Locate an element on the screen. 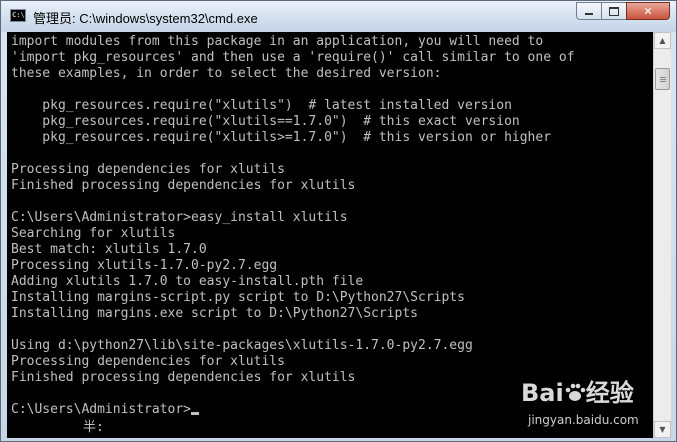 Image resolution: width=677 pixels, height=442 pixels. window-controls: ✕ is located at coordinates (623, 12).